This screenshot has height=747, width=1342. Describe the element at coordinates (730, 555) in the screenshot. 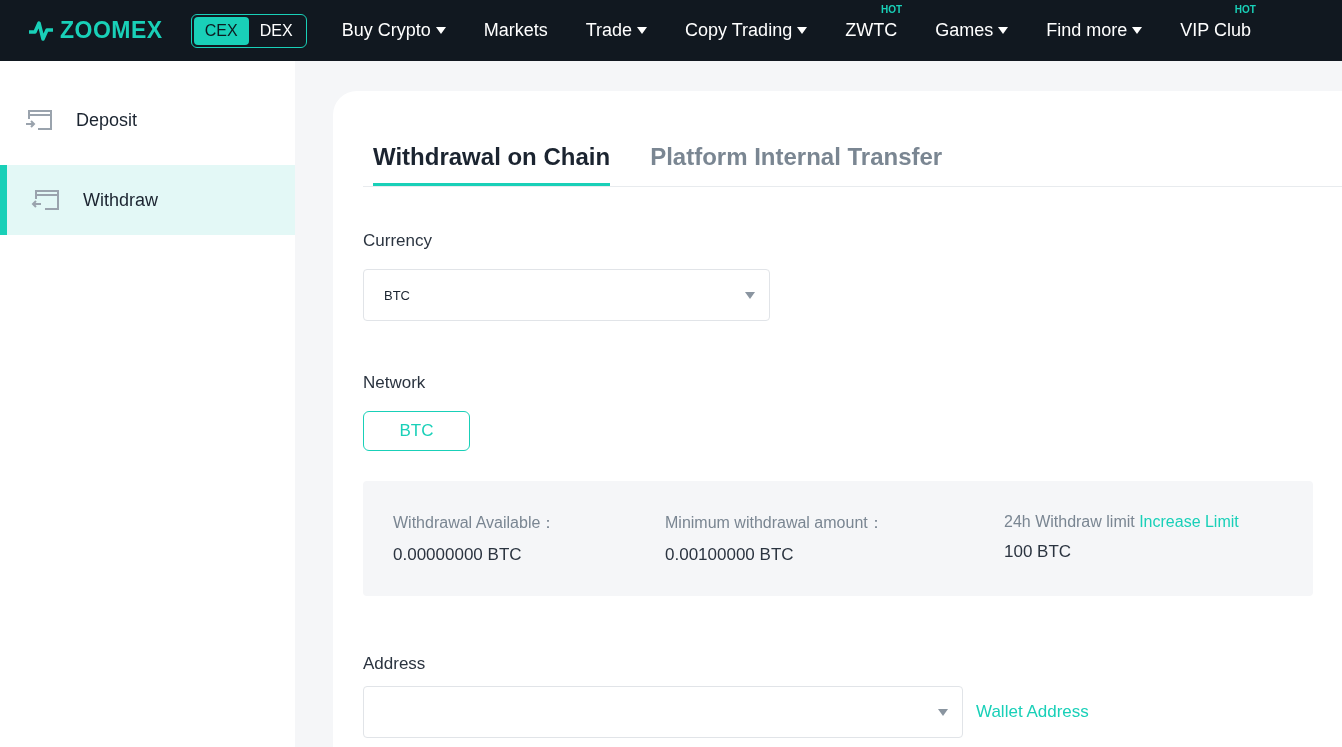

I see `info-value: 0.00100000 BTC` at that location.